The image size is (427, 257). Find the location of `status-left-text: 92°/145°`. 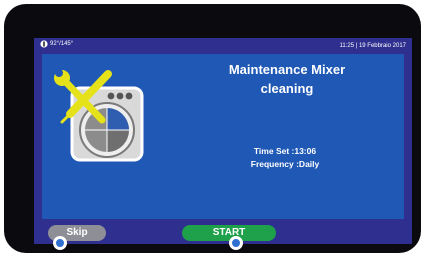

status-left-text: 92°/145° is located at coordinates (62, 44).